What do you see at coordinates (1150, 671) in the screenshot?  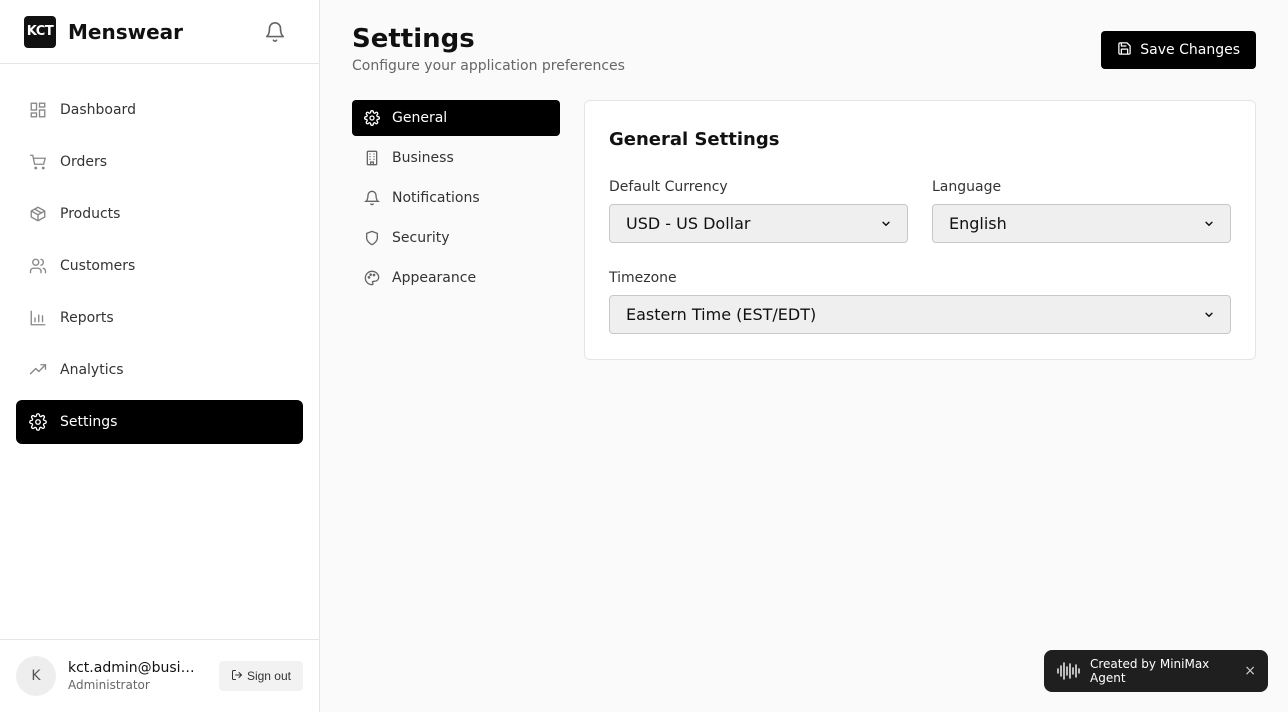 I see `badge-text: Created by MiniMax Agent` at bounding box center [1150, 671].